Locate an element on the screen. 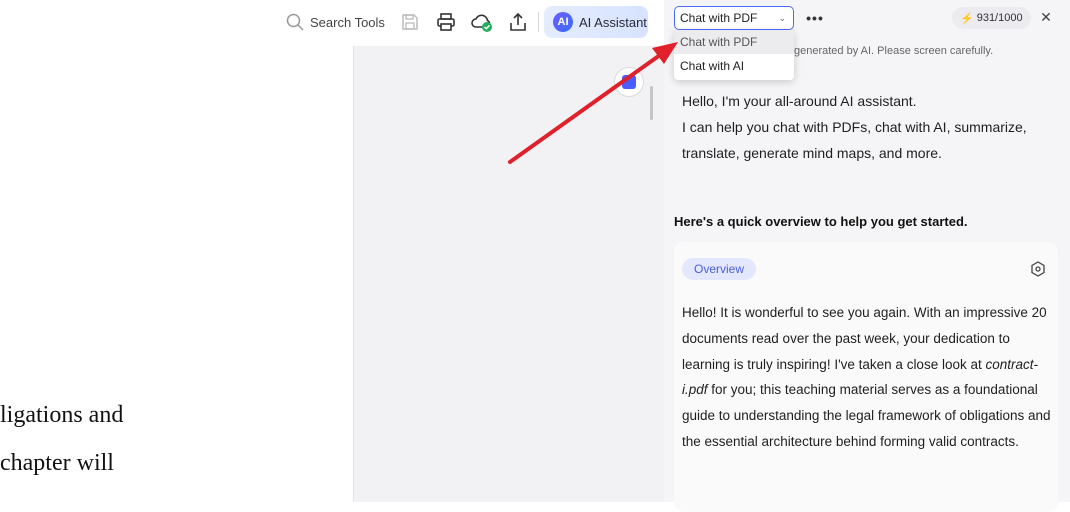 This screenshot has height=512, width=1070. top-toolbar: Search Tools AI AI Assistant is located at coordinates (332, 22).